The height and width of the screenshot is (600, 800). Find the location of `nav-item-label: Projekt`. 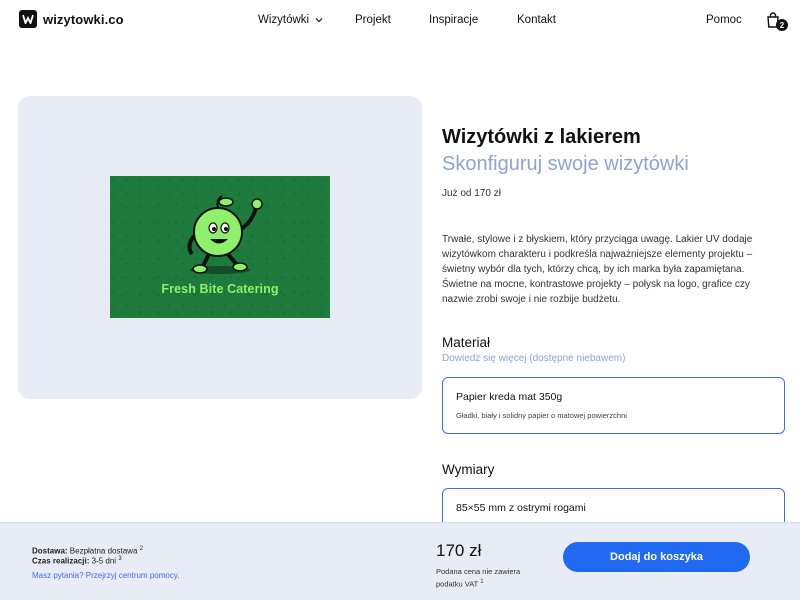

nav-item-label: Projekt is located at coordinates (373, 20).